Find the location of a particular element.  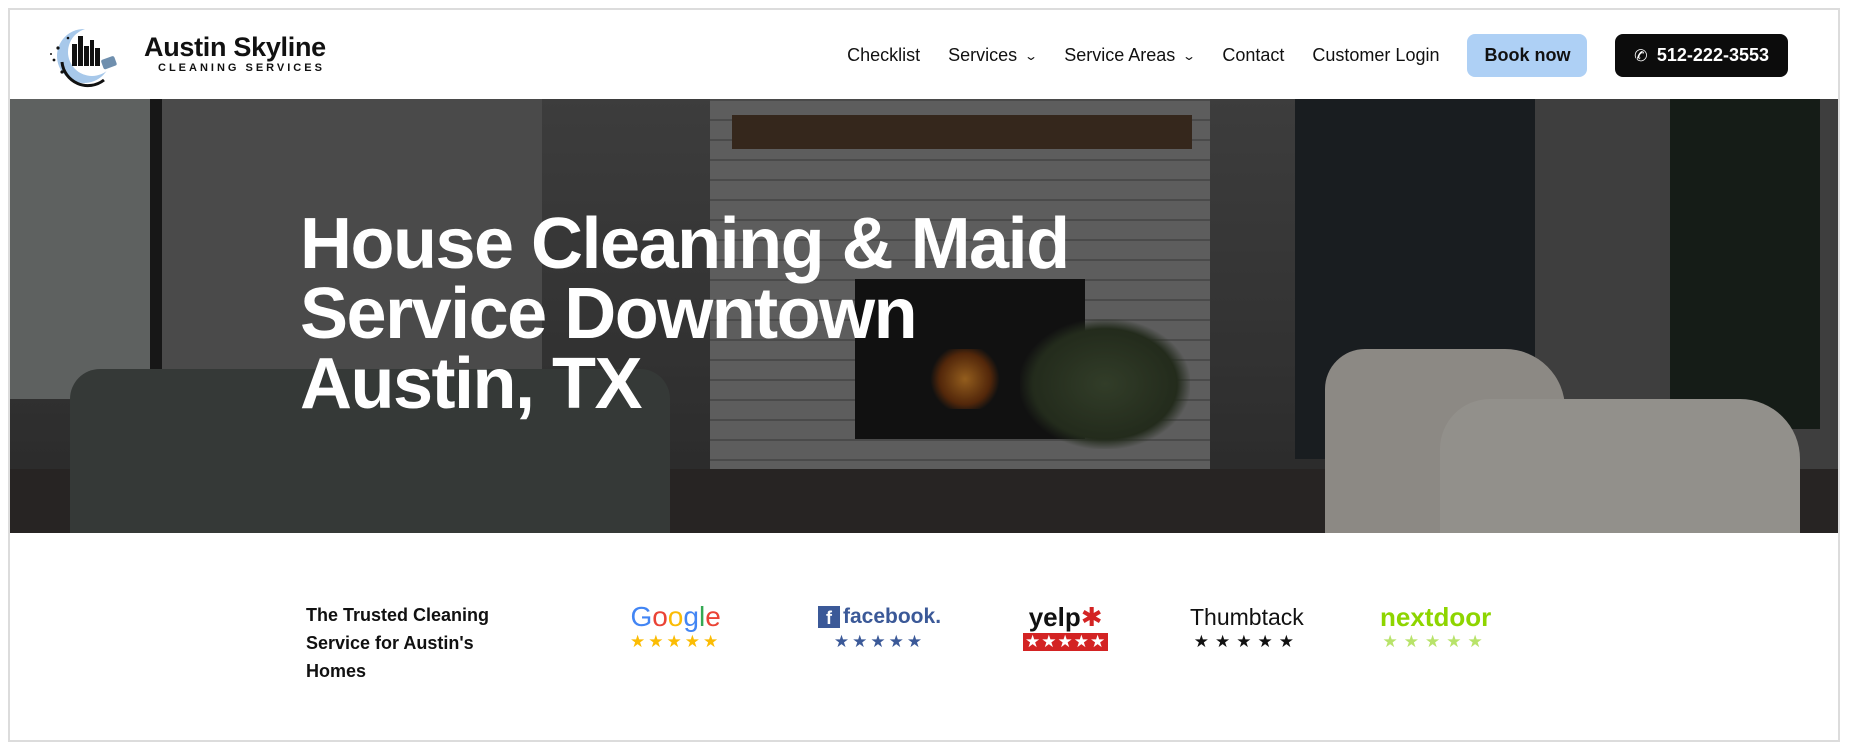

yelp-badge: yelp✱ ★★★★★ is located at coordinates (1066, 626).